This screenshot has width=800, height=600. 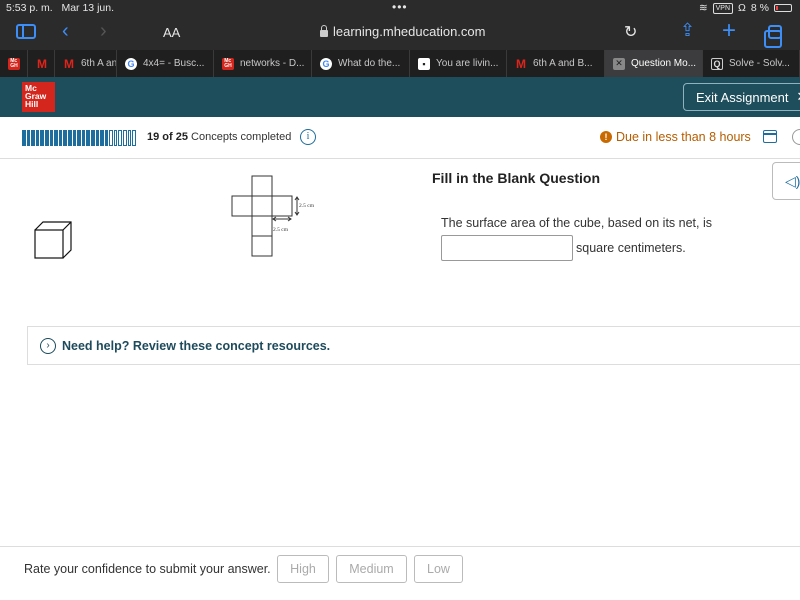 What do you see at coordinates (371, 569) in the screenshot?
I see `confidence-medium-button: Medium` at bounding box center [371, 569].